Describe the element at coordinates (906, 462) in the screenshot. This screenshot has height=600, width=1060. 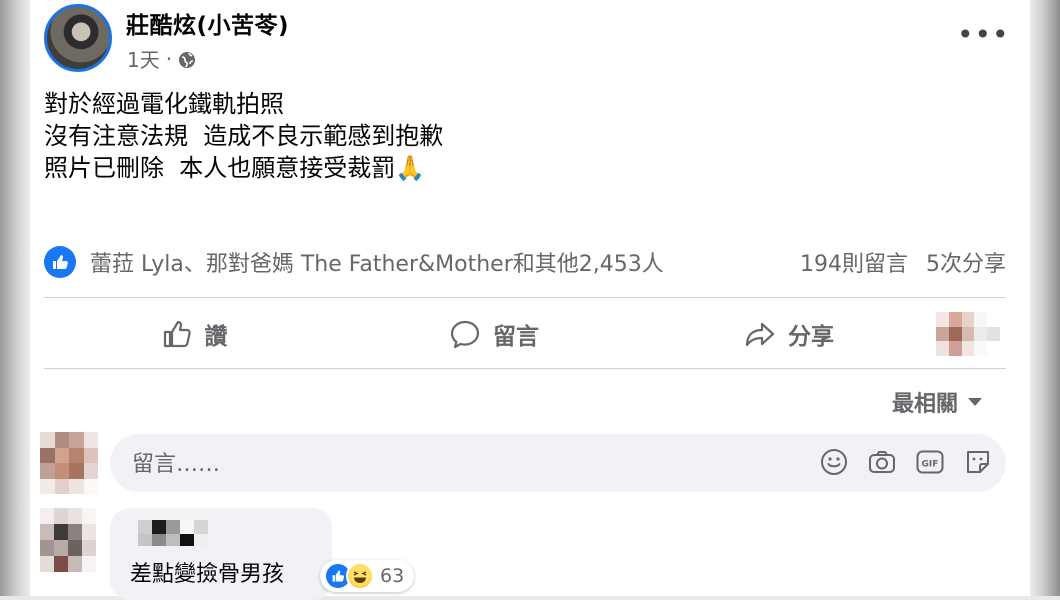
I see `comment-box-tools: GIF` at that location.